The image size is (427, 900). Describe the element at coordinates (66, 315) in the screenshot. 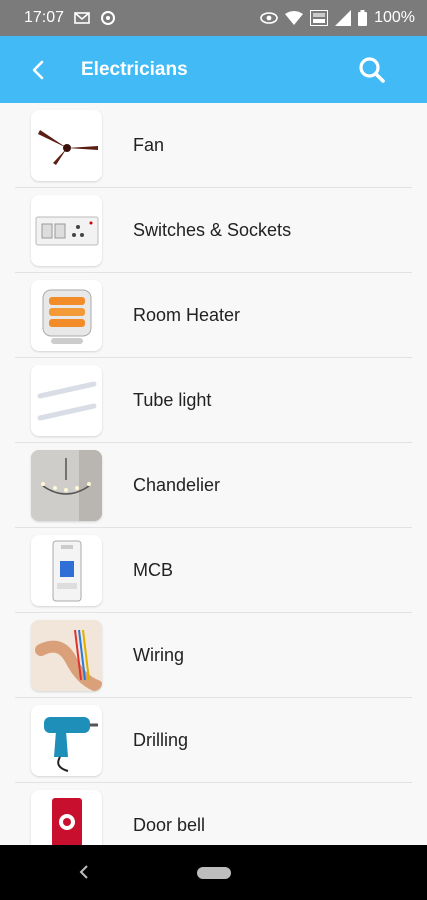

I see `room-heater-thumbnail` at that location.